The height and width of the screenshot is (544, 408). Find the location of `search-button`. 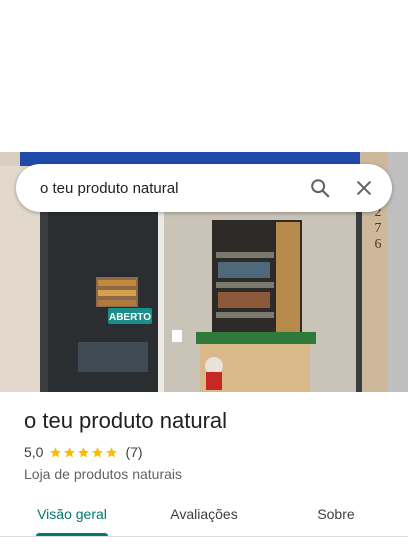

search-button is located at coordinates (320, 188).